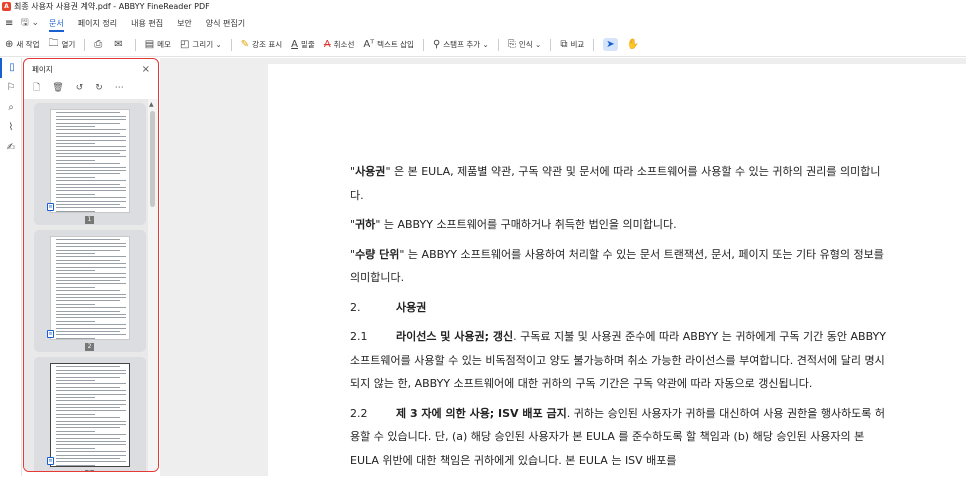 This screenshot has width=966, height=478. Describe the element at coordinates (184, 44) in the screenshot. I see `shapes-icon: ◰` at that location.